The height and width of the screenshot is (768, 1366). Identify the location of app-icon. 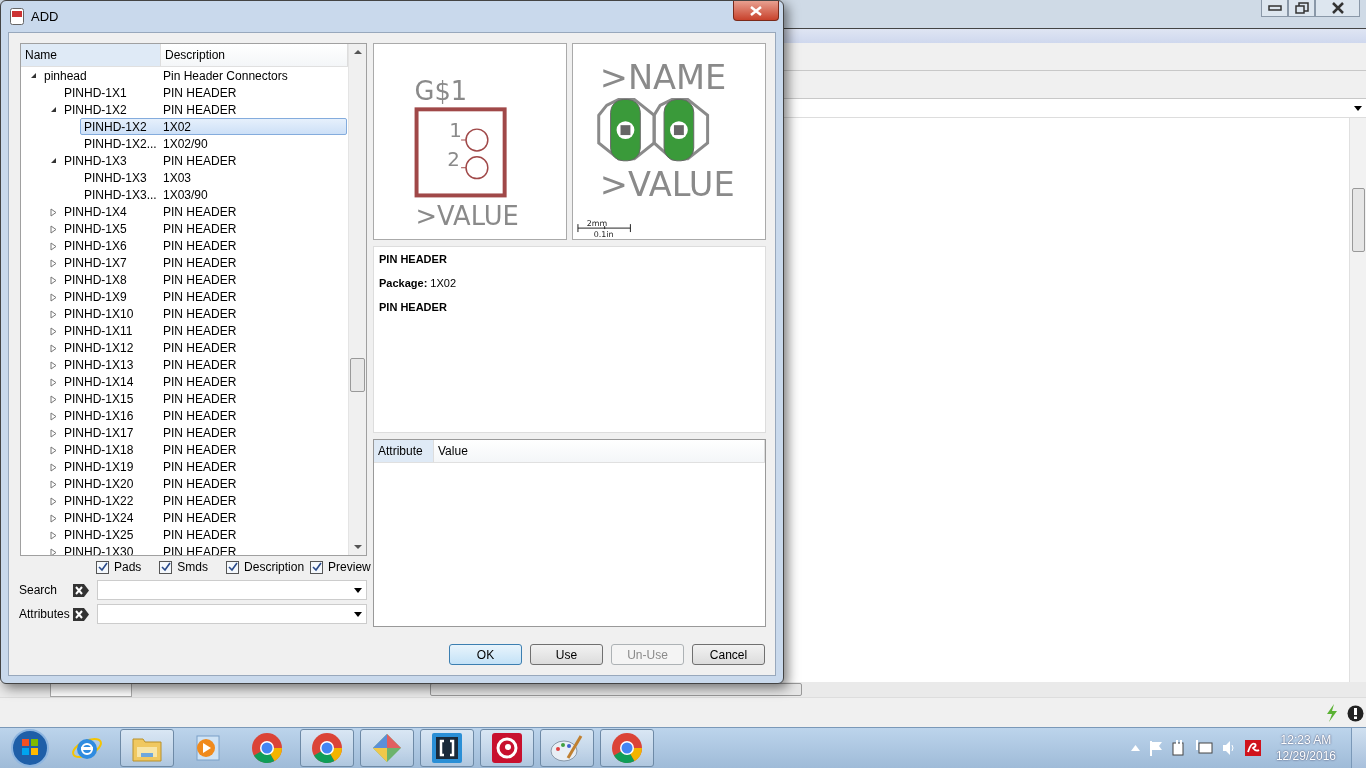
(507, 748).